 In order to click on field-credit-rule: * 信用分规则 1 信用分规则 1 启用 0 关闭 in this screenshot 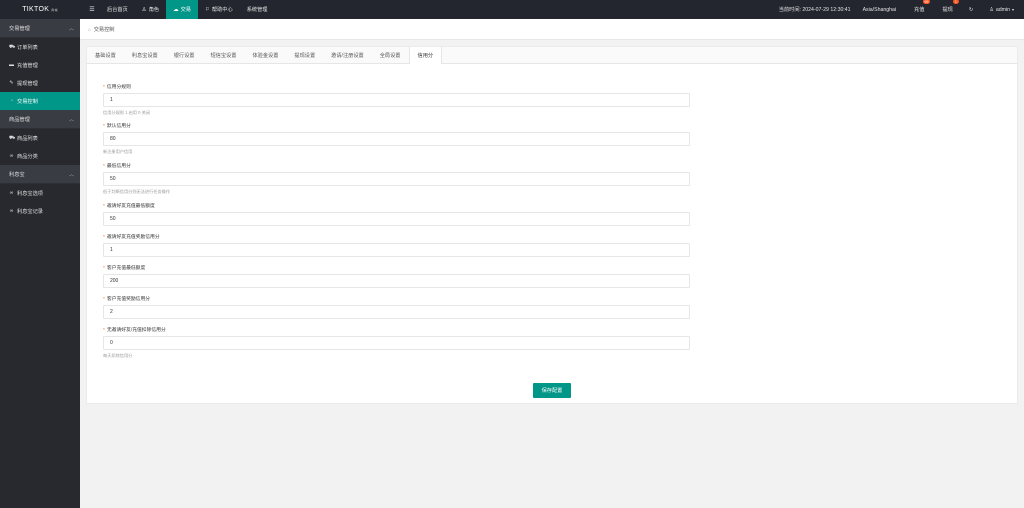, I will do `click(396, 100)`.